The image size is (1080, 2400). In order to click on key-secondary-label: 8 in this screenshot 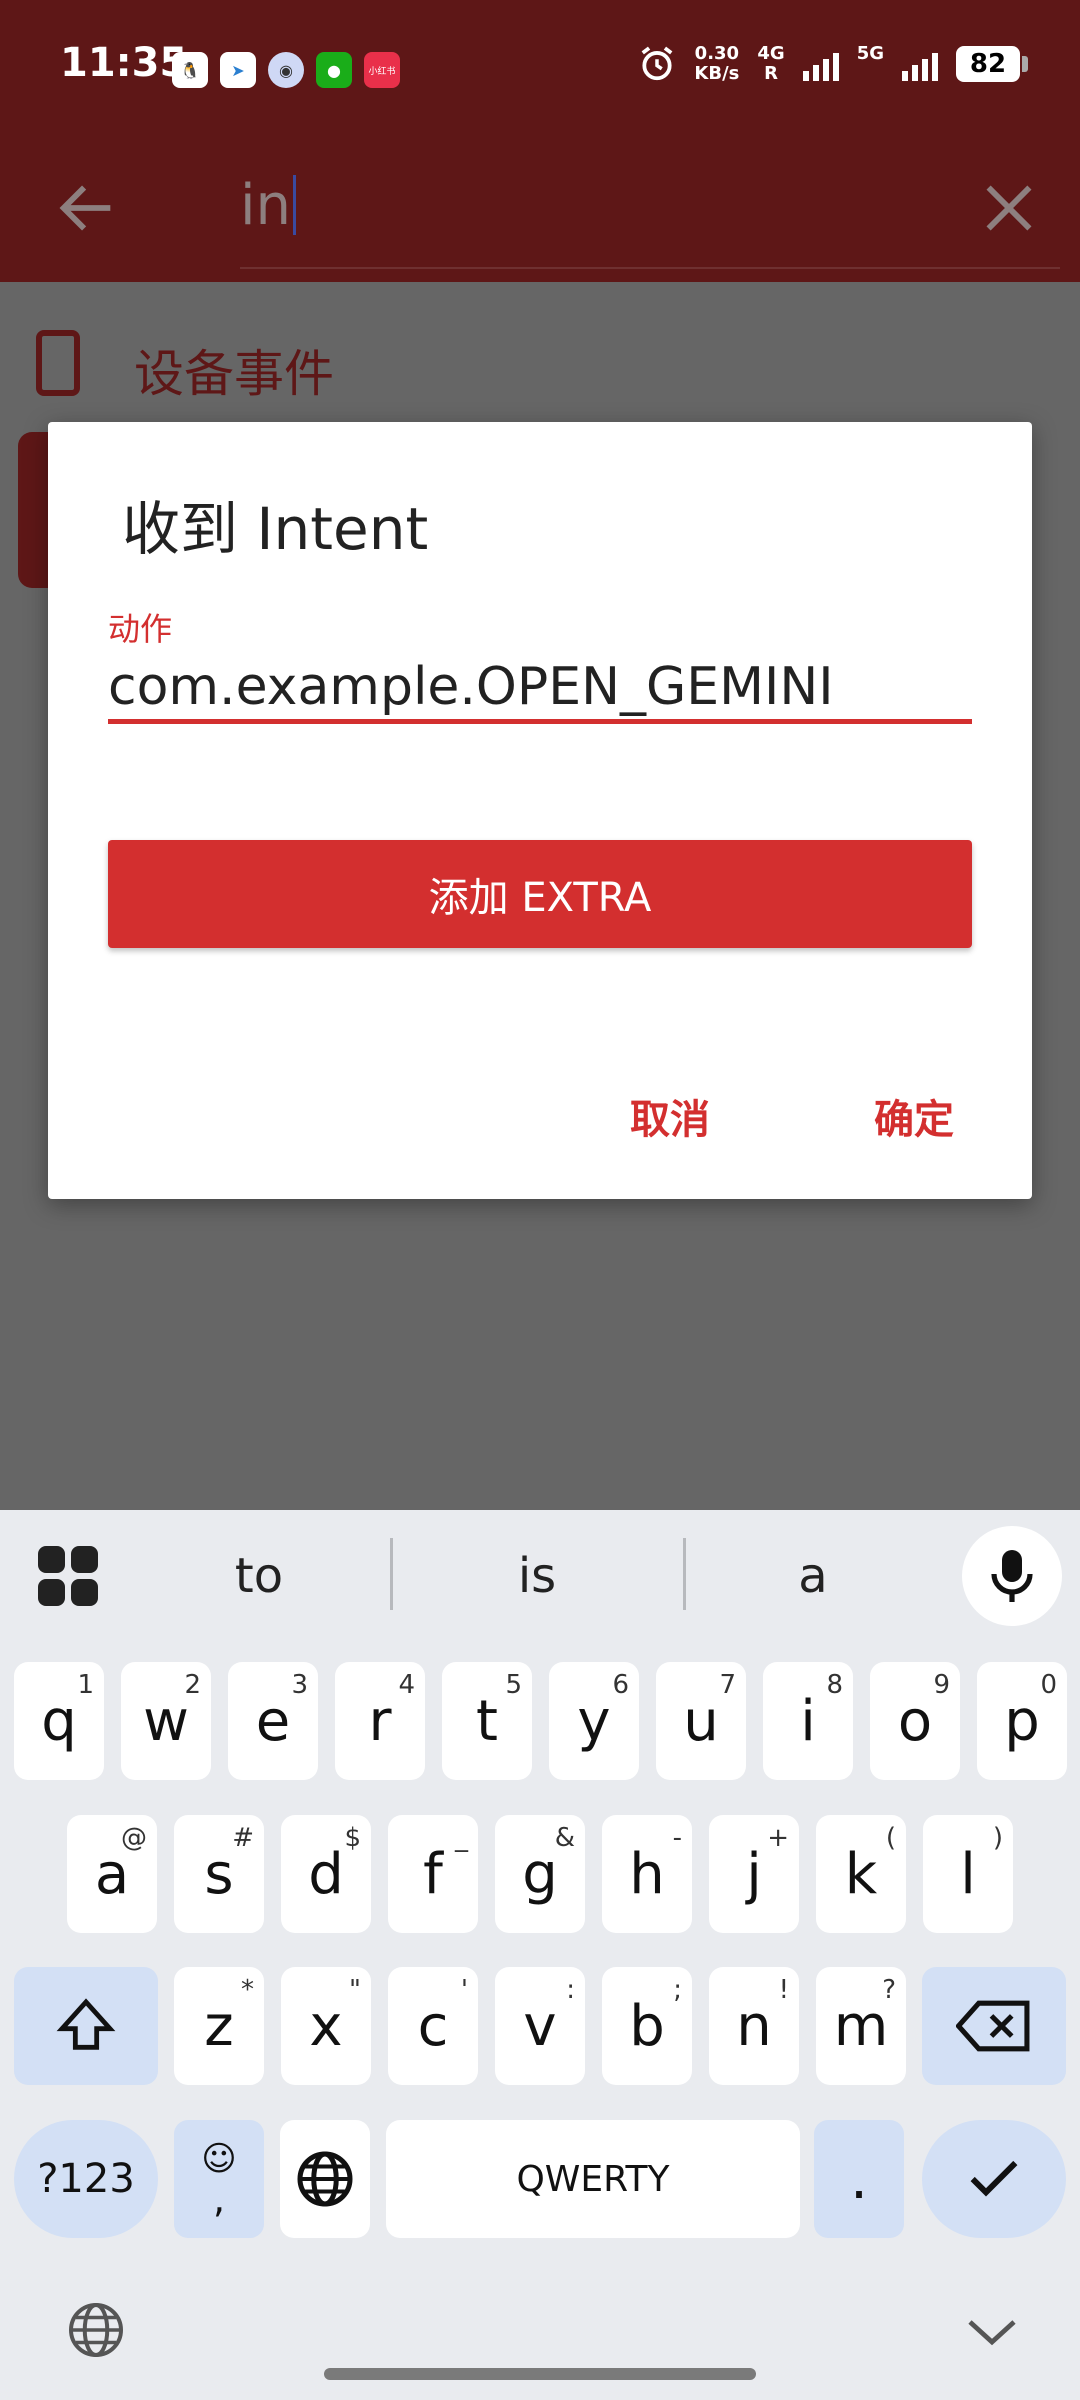, I will do `click(834, 1685)`.